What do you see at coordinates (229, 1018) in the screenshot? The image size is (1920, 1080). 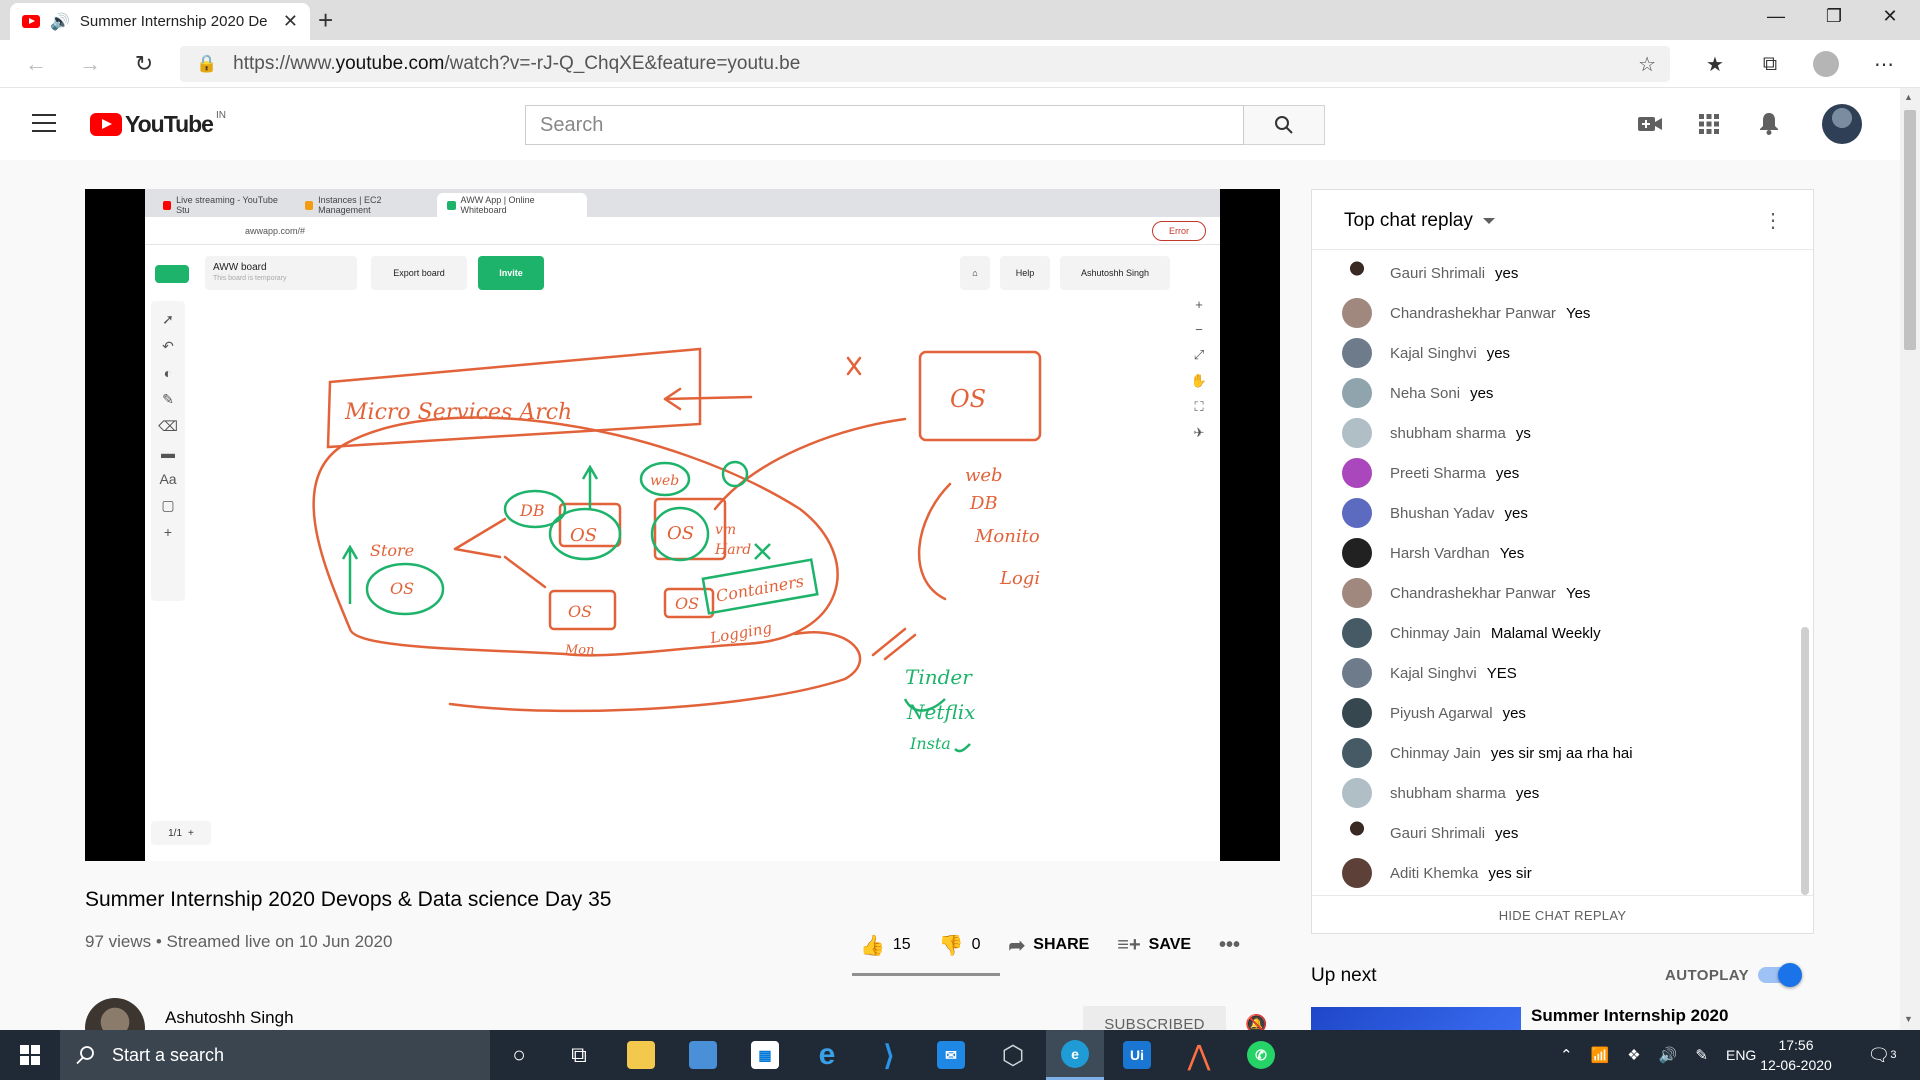 I see `channel-name: Ashutoshh Singh` at bounding box center [229, 1018].